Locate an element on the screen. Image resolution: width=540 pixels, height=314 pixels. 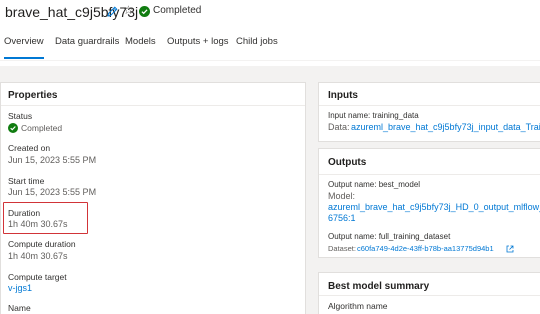
start-time-value: Jun 15, 2023 5:55 PM is located at coordinates (52, 192).